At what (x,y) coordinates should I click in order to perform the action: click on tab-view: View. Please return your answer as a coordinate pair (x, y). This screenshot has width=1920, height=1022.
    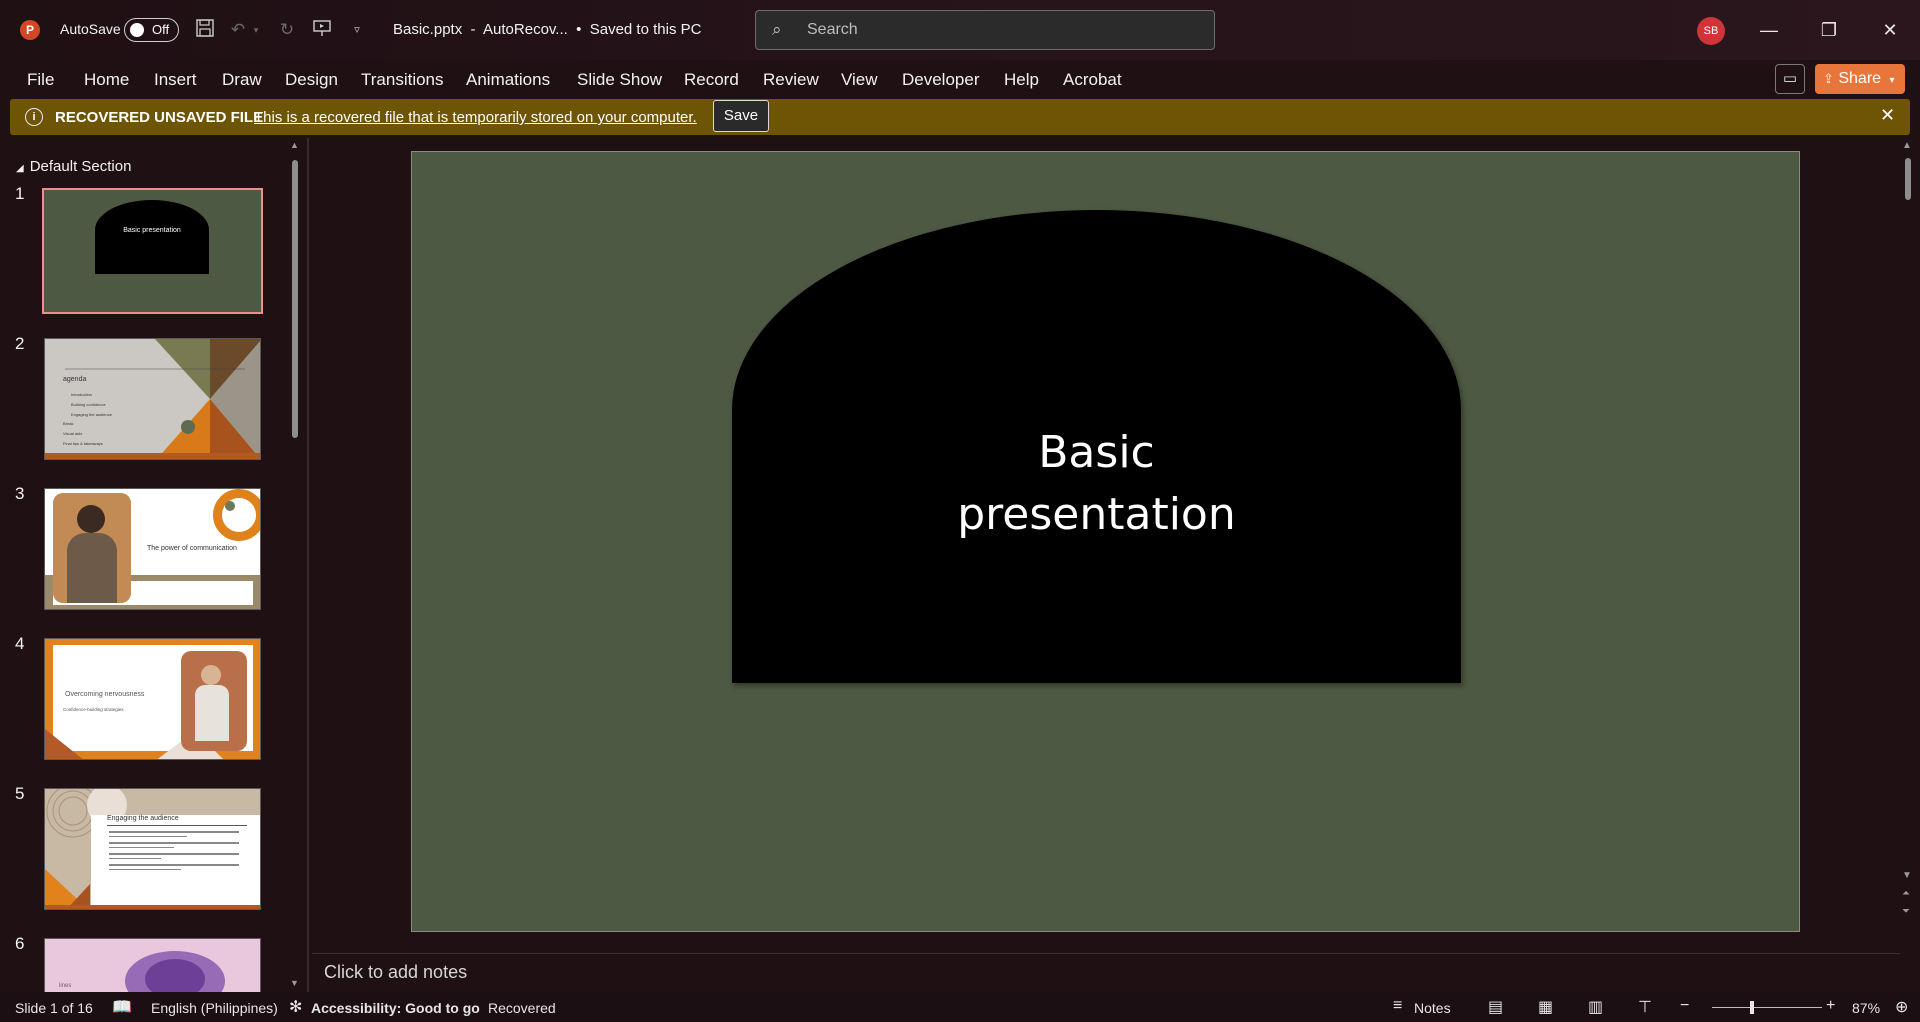
    Looking at the image, I should click on (859, 80).